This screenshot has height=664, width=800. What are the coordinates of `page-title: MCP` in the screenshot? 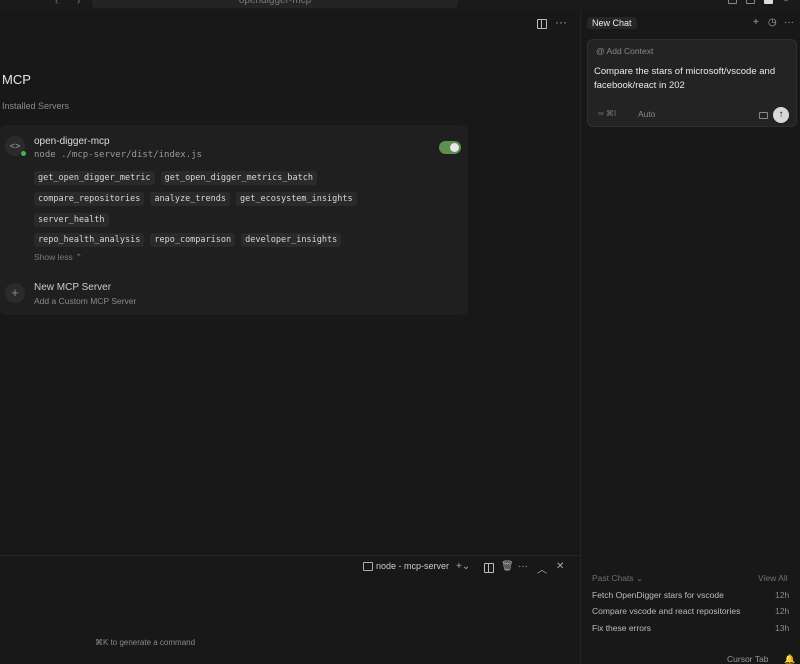 It's located at (16, 79).